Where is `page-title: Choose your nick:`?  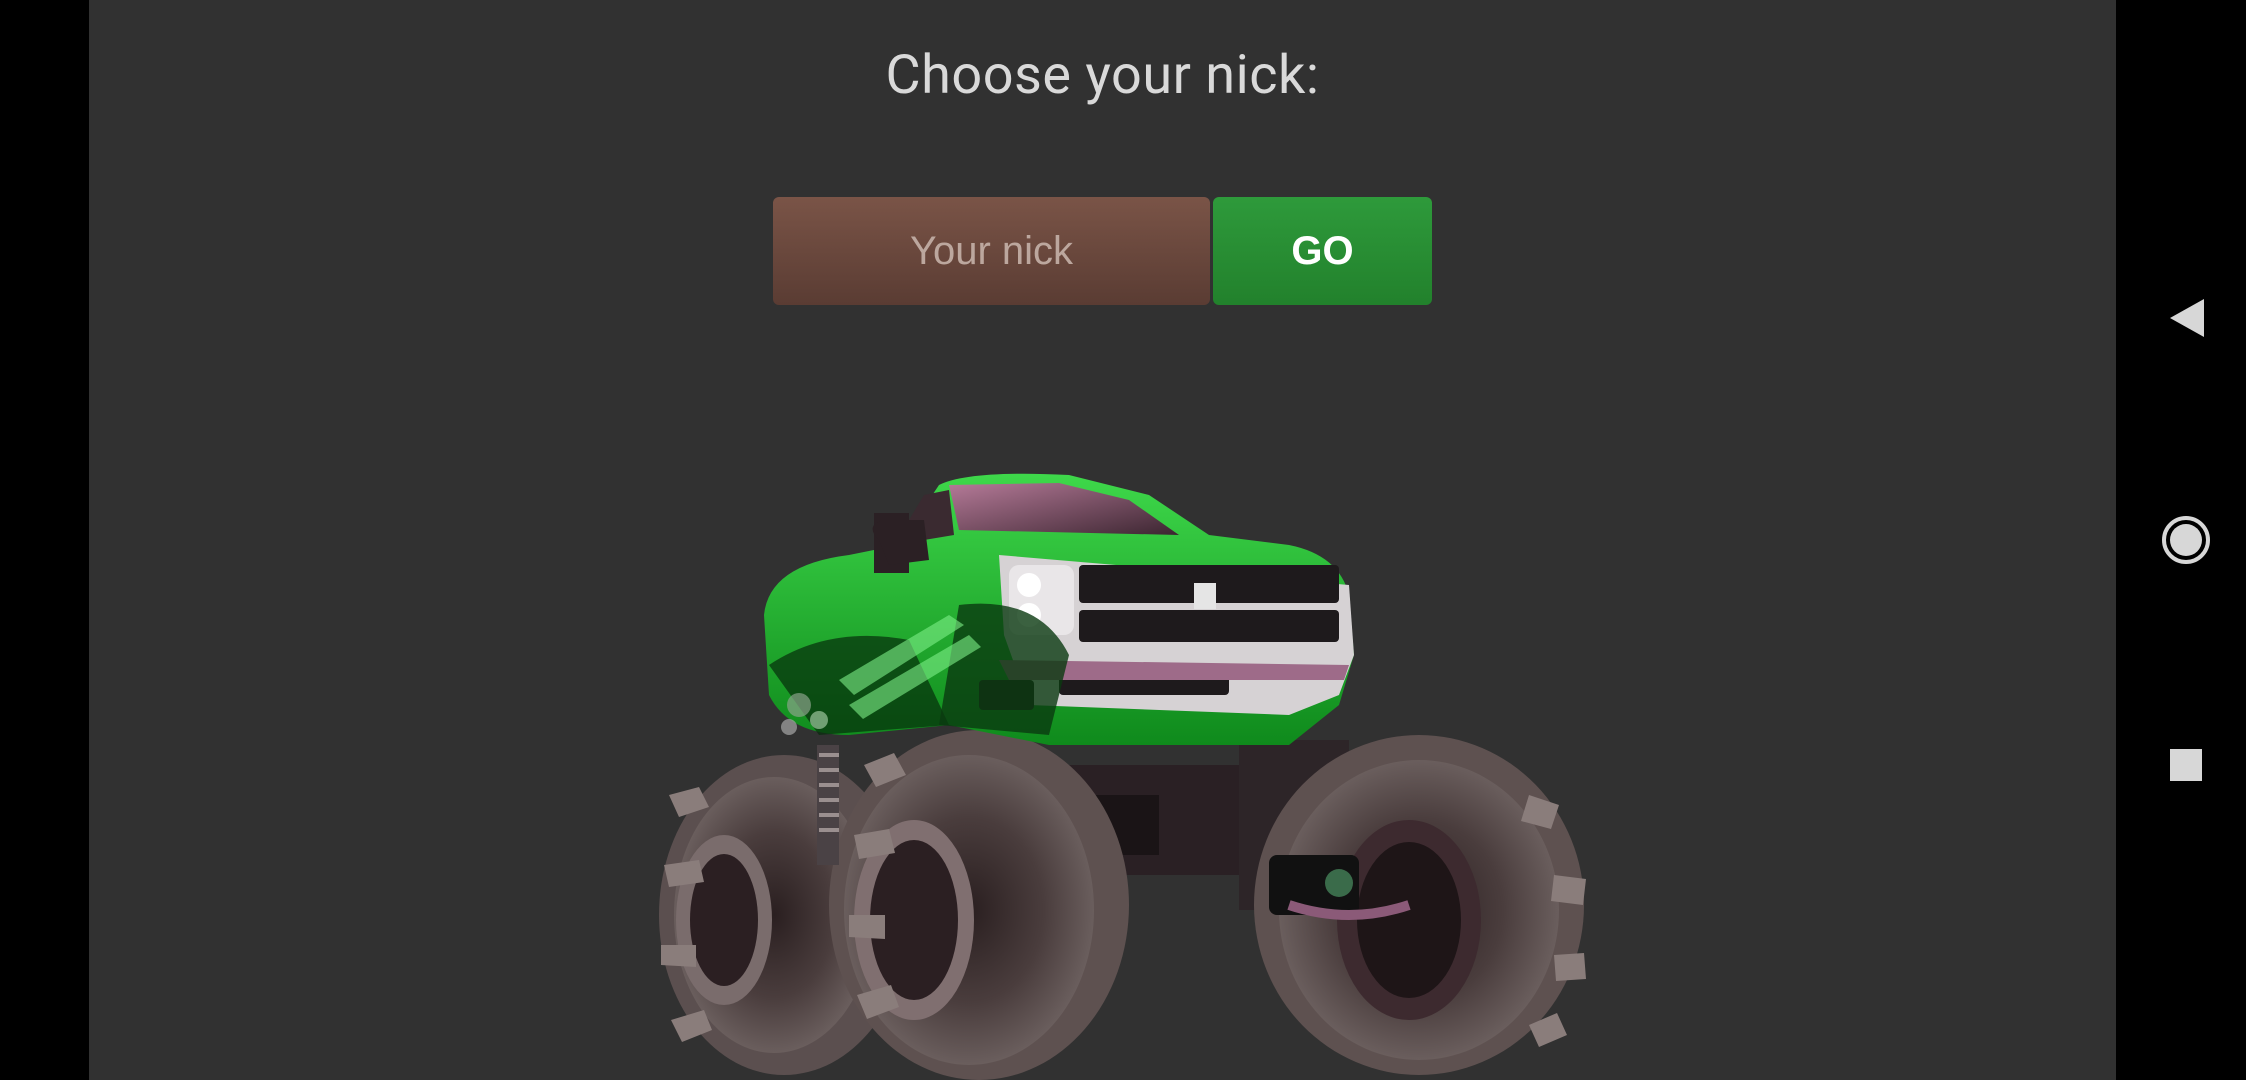
page-title: Choose your nick: is located at coordinates (1102, 75).